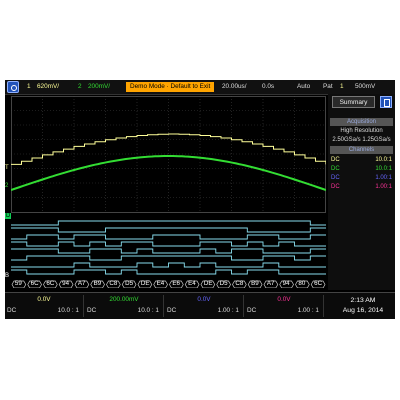 The image size is (400, 400). I want to click on ch1-info: 0.0V DC 10.0 : 1, so click(44, 306).